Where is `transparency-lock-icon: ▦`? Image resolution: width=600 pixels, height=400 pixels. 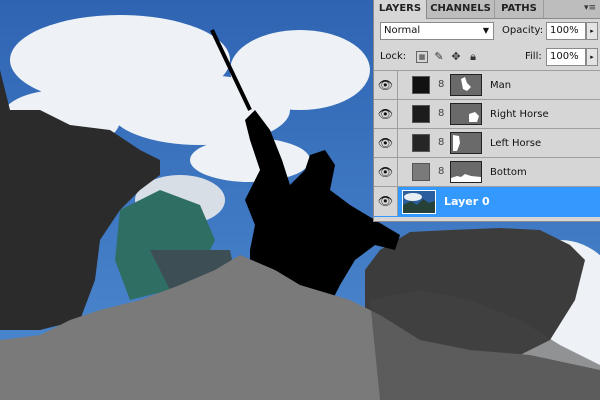 transparency-lock-icon: ▦ is located at coordinates (422, 57).